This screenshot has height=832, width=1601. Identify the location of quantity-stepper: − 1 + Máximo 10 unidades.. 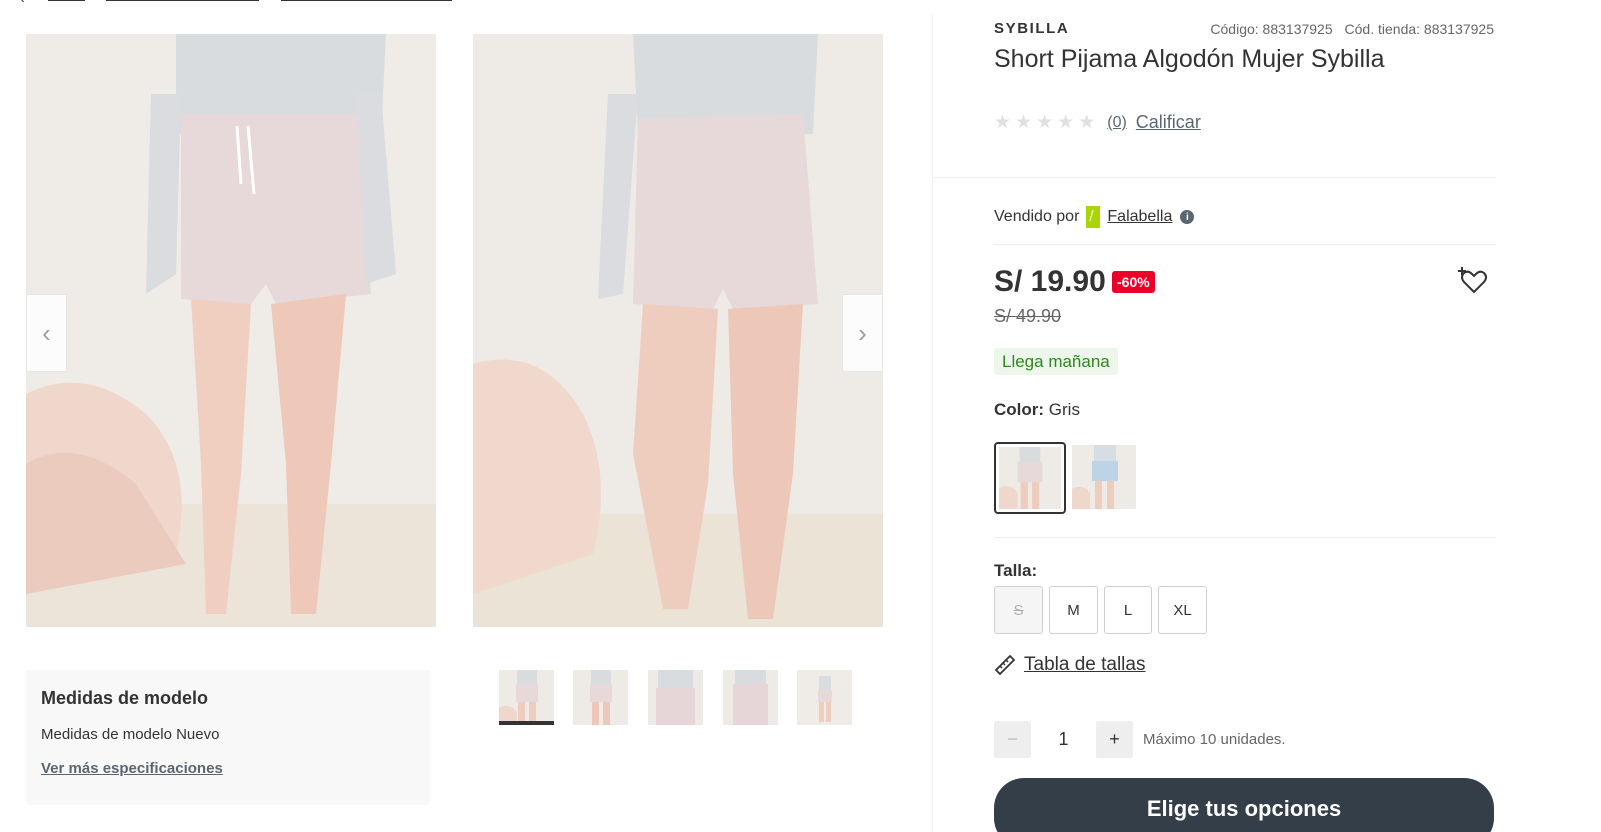
(1140, 739).